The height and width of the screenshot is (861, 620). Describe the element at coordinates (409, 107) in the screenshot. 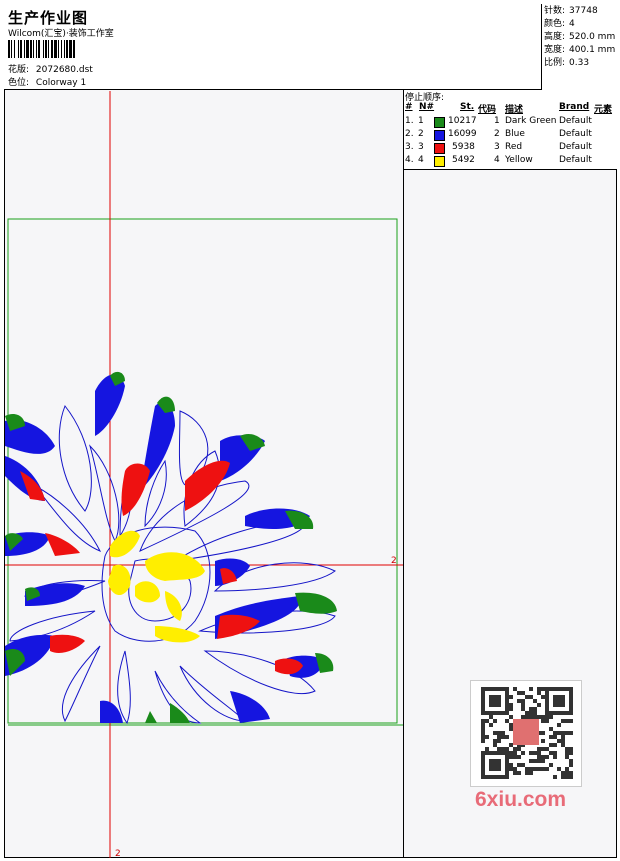

I see `col-header-num: #` at that location.